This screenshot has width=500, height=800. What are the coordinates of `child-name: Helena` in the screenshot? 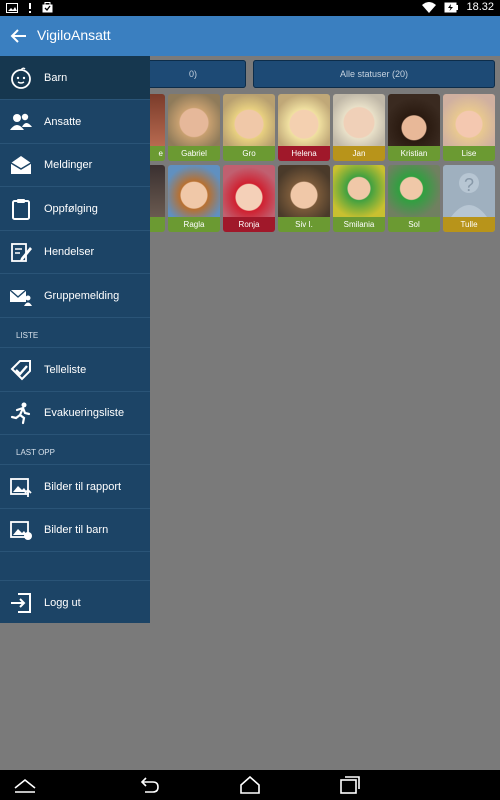 It's located at (304, 153).